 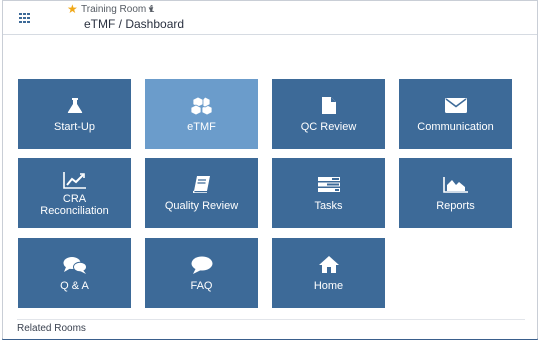 I want to click on tile-label: Start-Up, so click(x=74, y=126).